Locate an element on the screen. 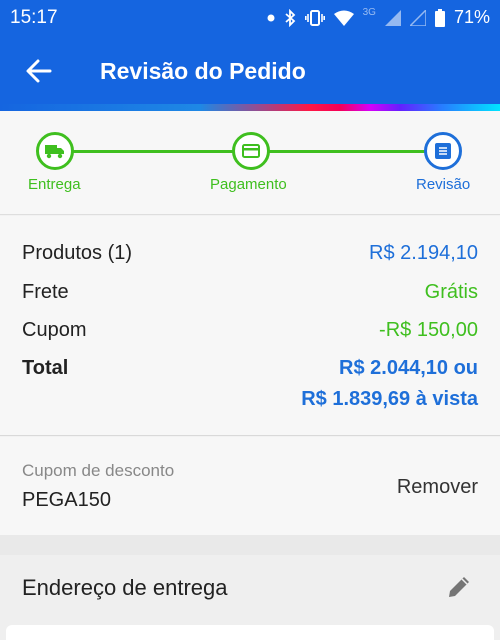 The width and height of the screenshot is (500, 640). back-arrow-icon is located at coordinates (39, 71).